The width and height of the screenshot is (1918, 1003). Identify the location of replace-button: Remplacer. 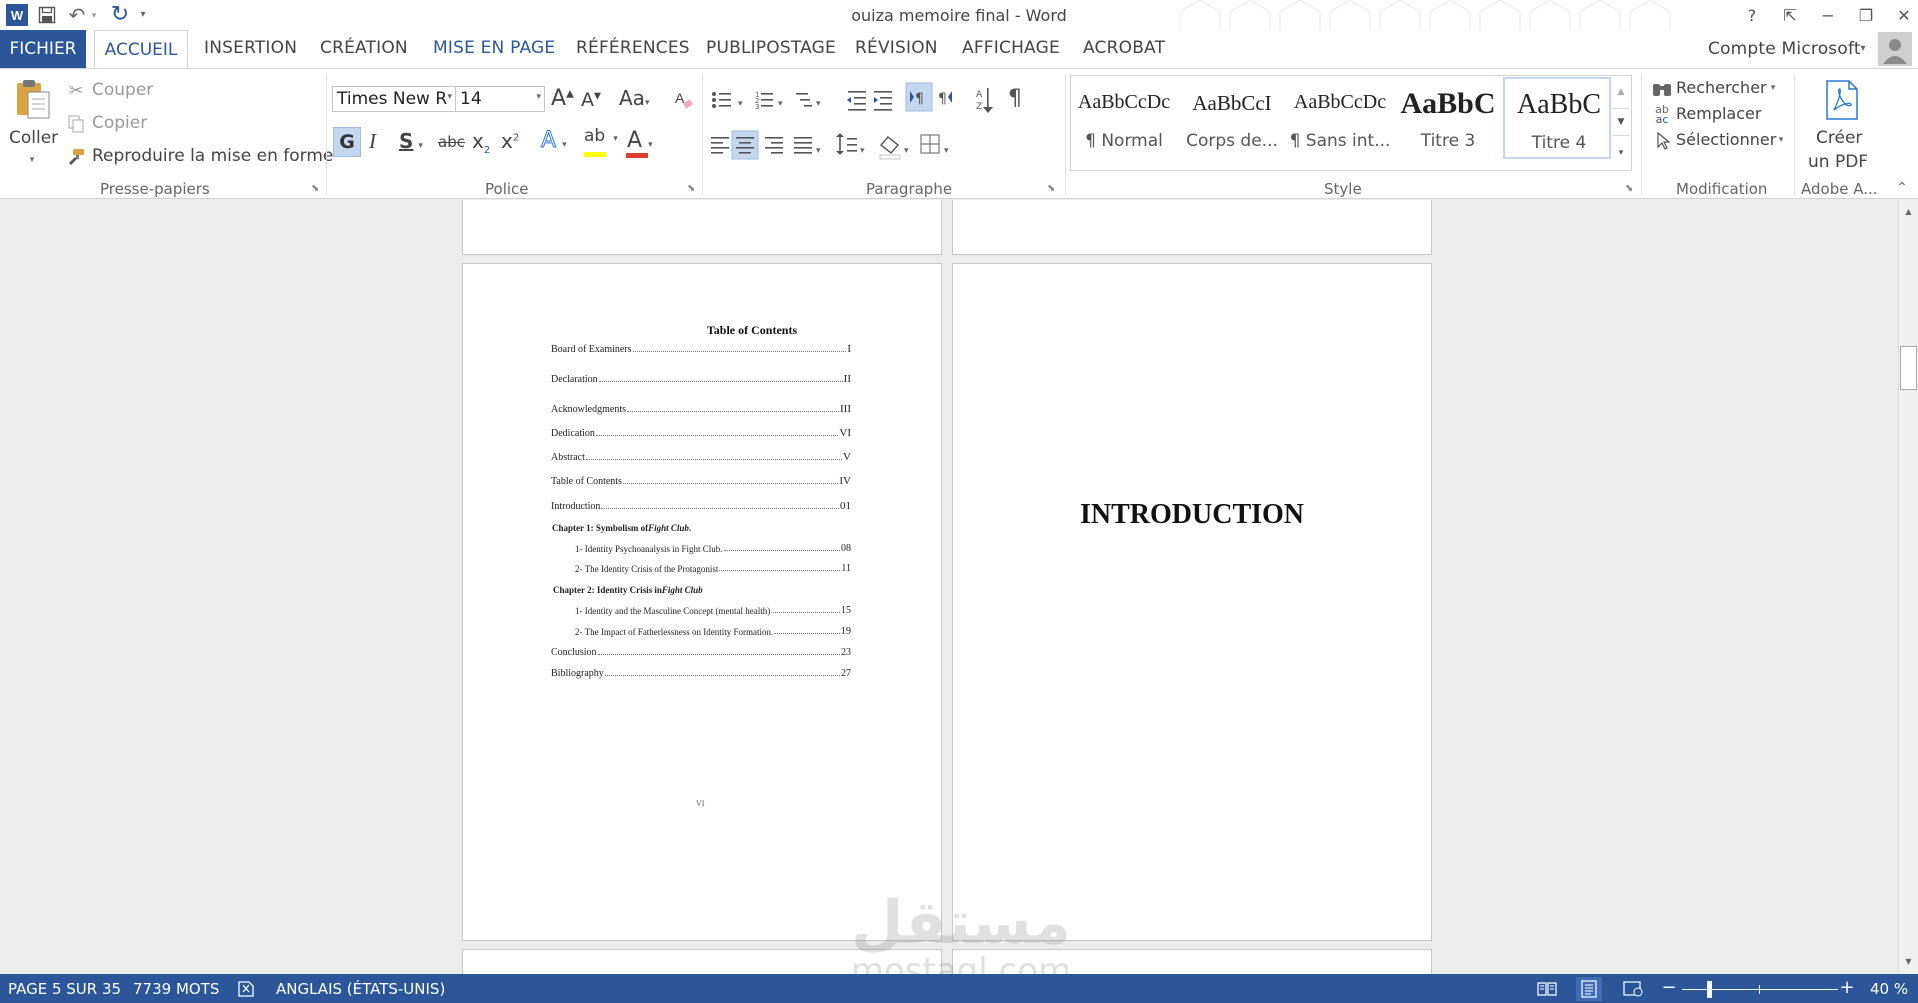
(1718, 113).